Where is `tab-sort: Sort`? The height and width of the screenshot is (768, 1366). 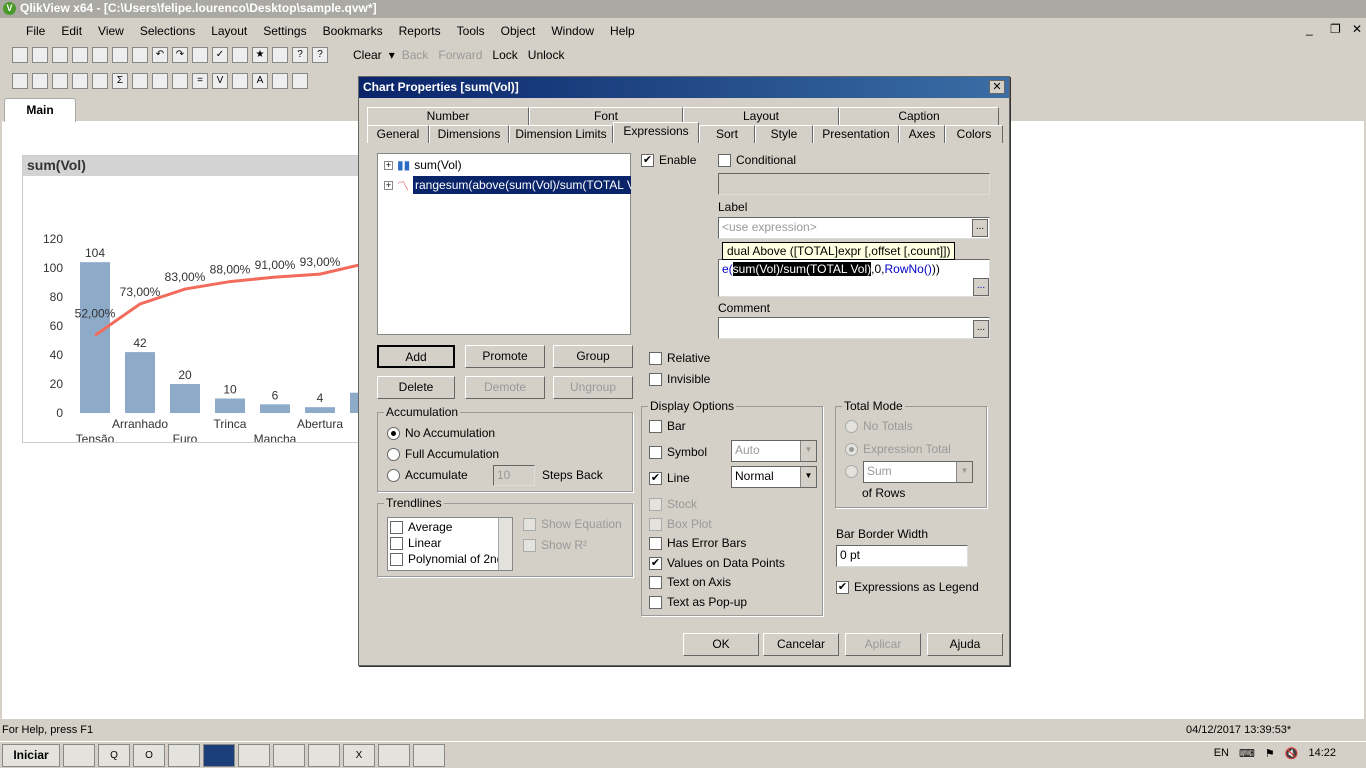
tab-sort: Sort is located at coordinates (727, 134).